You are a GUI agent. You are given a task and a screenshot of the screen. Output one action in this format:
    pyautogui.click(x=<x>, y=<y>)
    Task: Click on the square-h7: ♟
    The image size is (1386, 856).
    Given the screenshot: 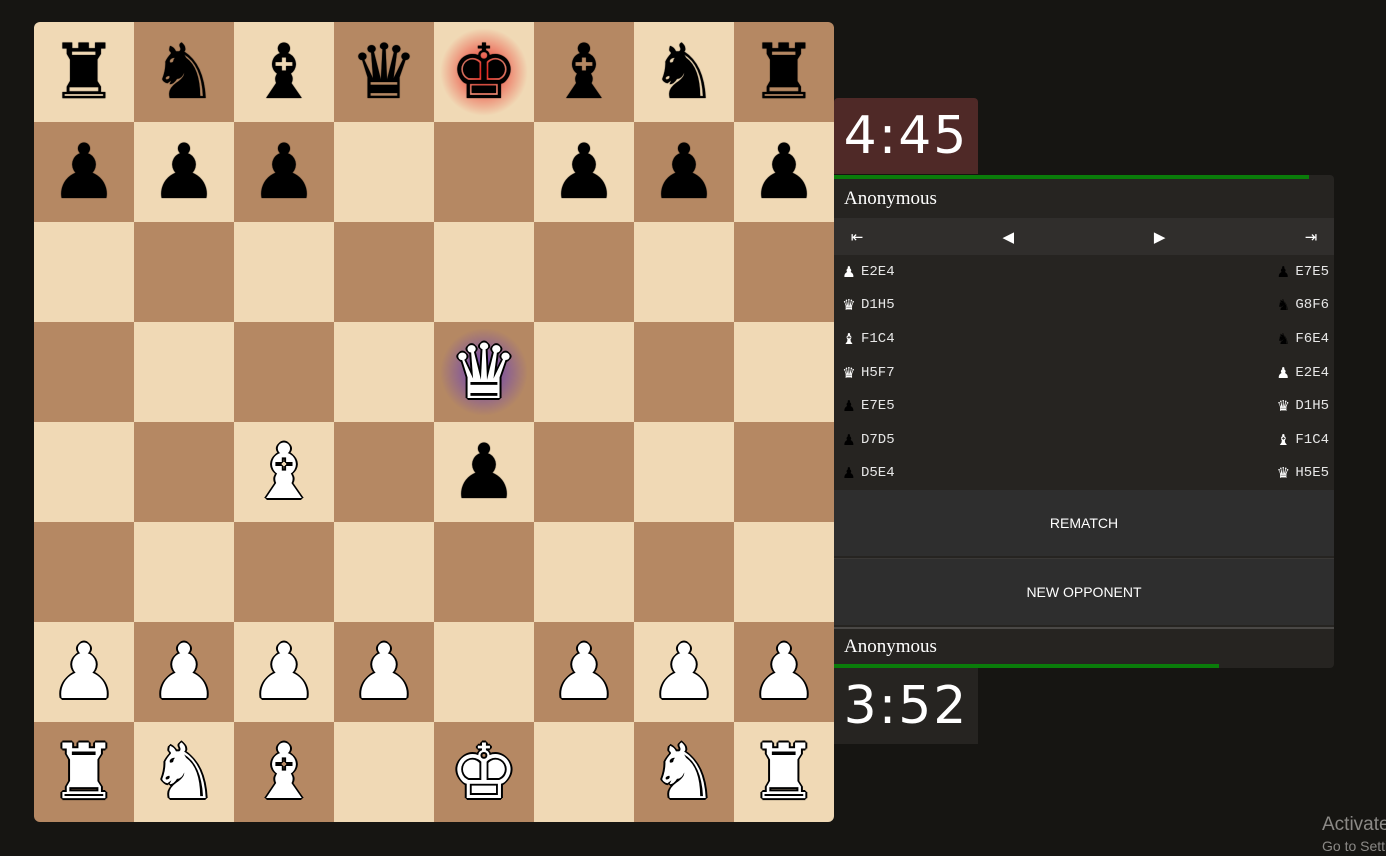 What is the action you would take?
    pyautogui.click(x=784, y=172)
    